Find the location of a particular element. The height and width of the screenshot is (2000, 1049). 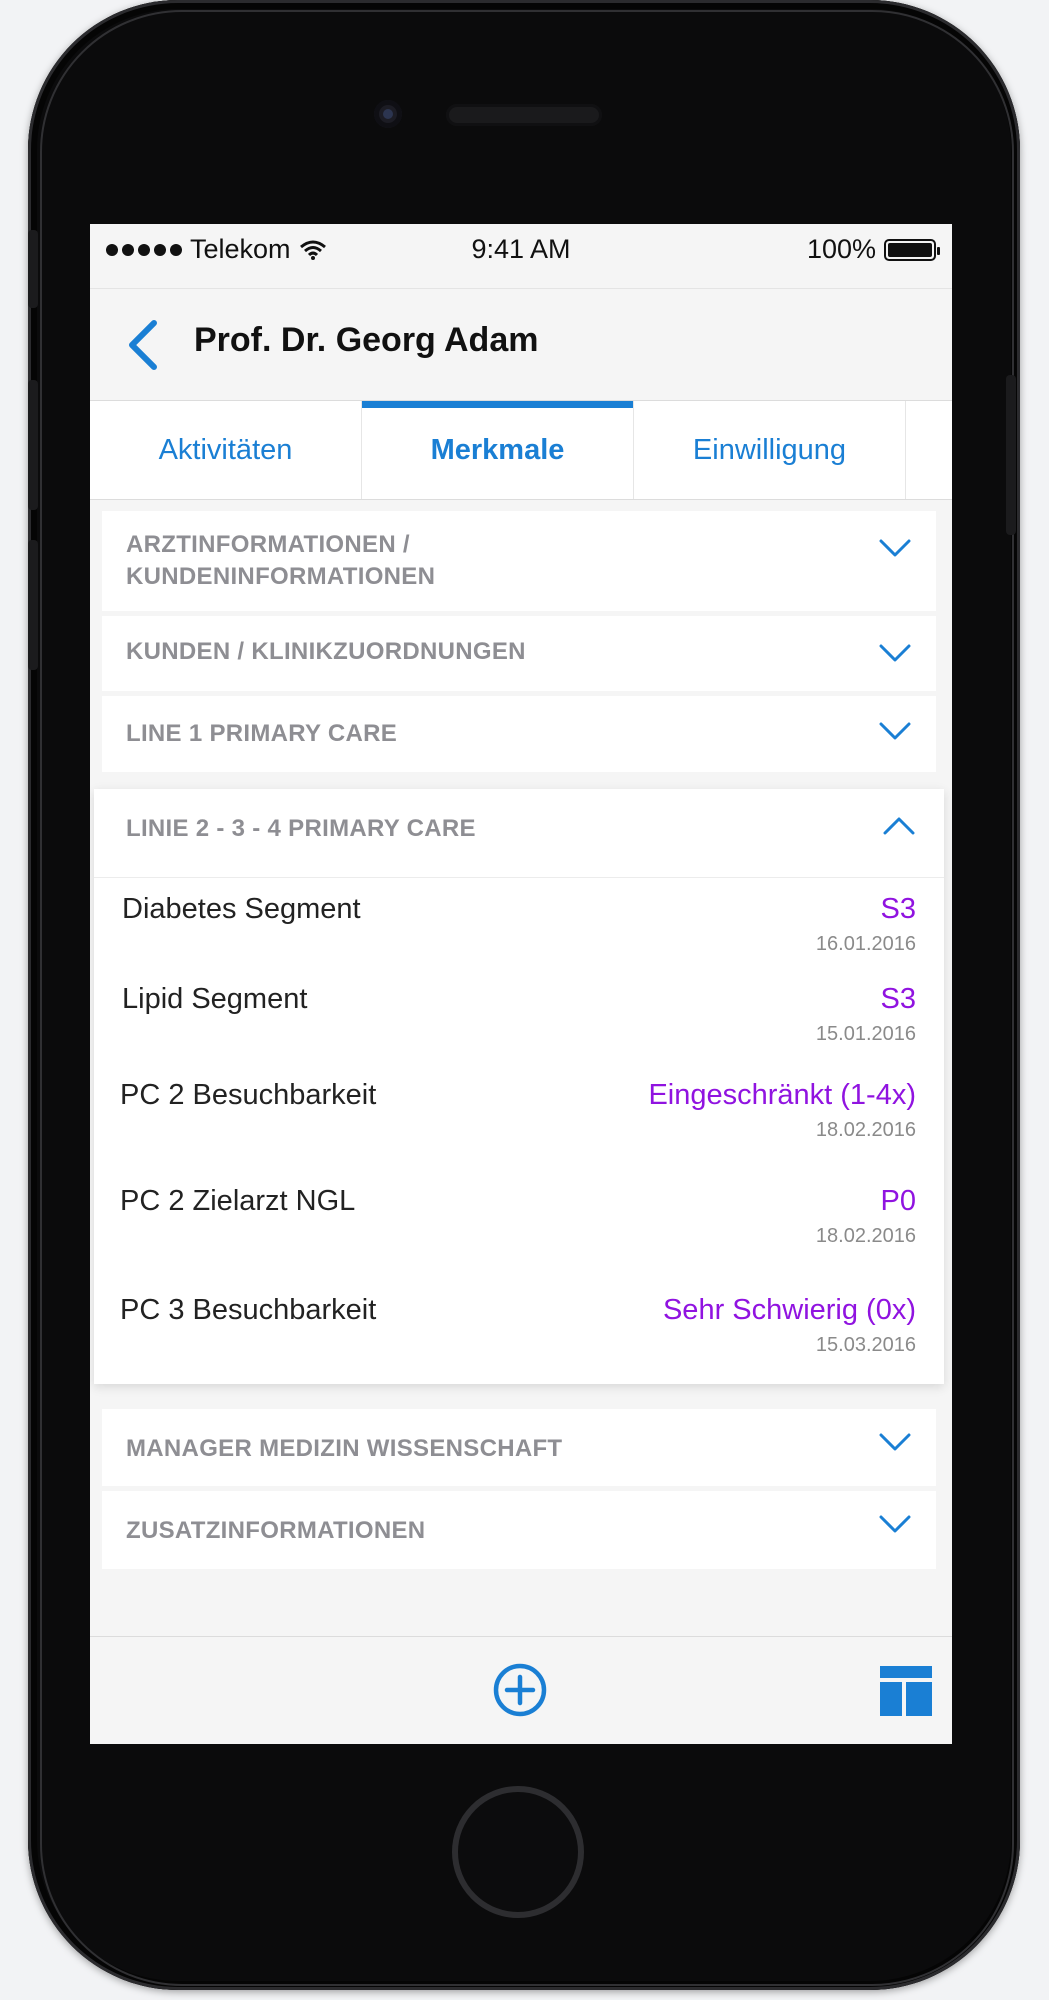

section-arztinformationen: ARZTINFORMATIONEN / KUNDENINFORMATIONEN is located at coordinates (519, 561).